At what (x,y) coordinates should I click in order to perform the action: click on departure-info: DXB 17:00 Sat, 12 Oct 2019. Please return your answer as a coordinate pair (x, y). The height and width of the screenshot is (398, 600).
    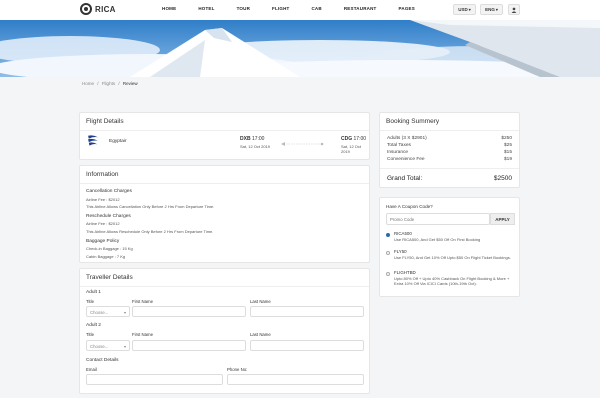
    Looking at the image, I should click on (255, 142).